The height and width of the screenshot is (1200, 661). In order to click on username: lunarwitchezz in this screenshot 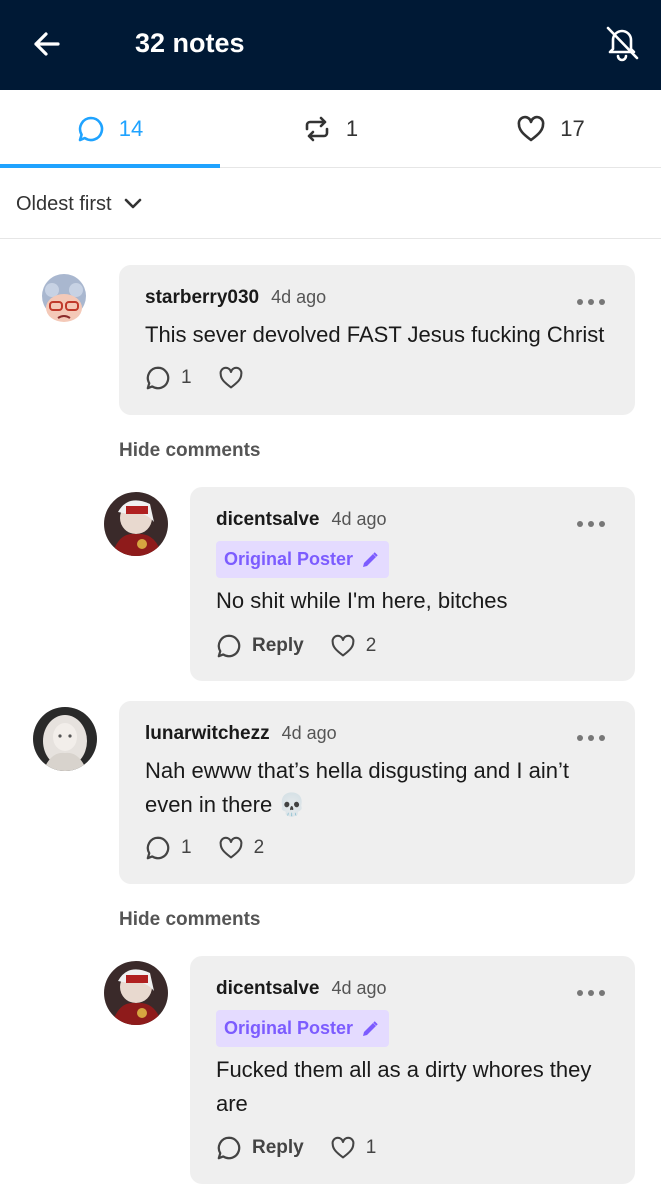, I will do `click(207, 734)`.